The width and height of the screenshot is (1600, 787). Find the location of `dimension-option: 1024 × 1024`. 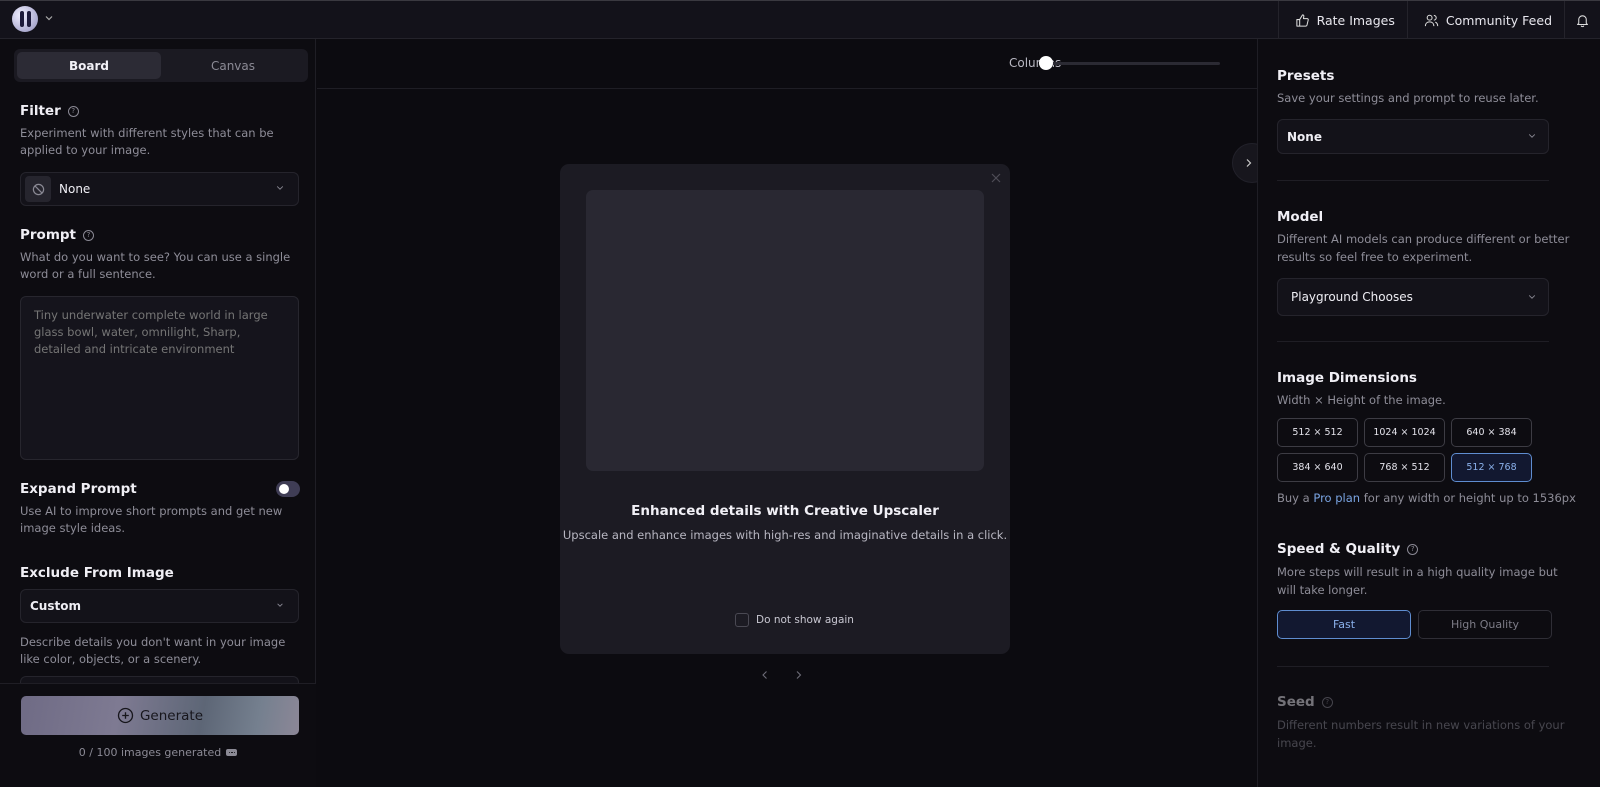

dimension-option: 1024 × 1024 is located at coordinates (1404, 432).